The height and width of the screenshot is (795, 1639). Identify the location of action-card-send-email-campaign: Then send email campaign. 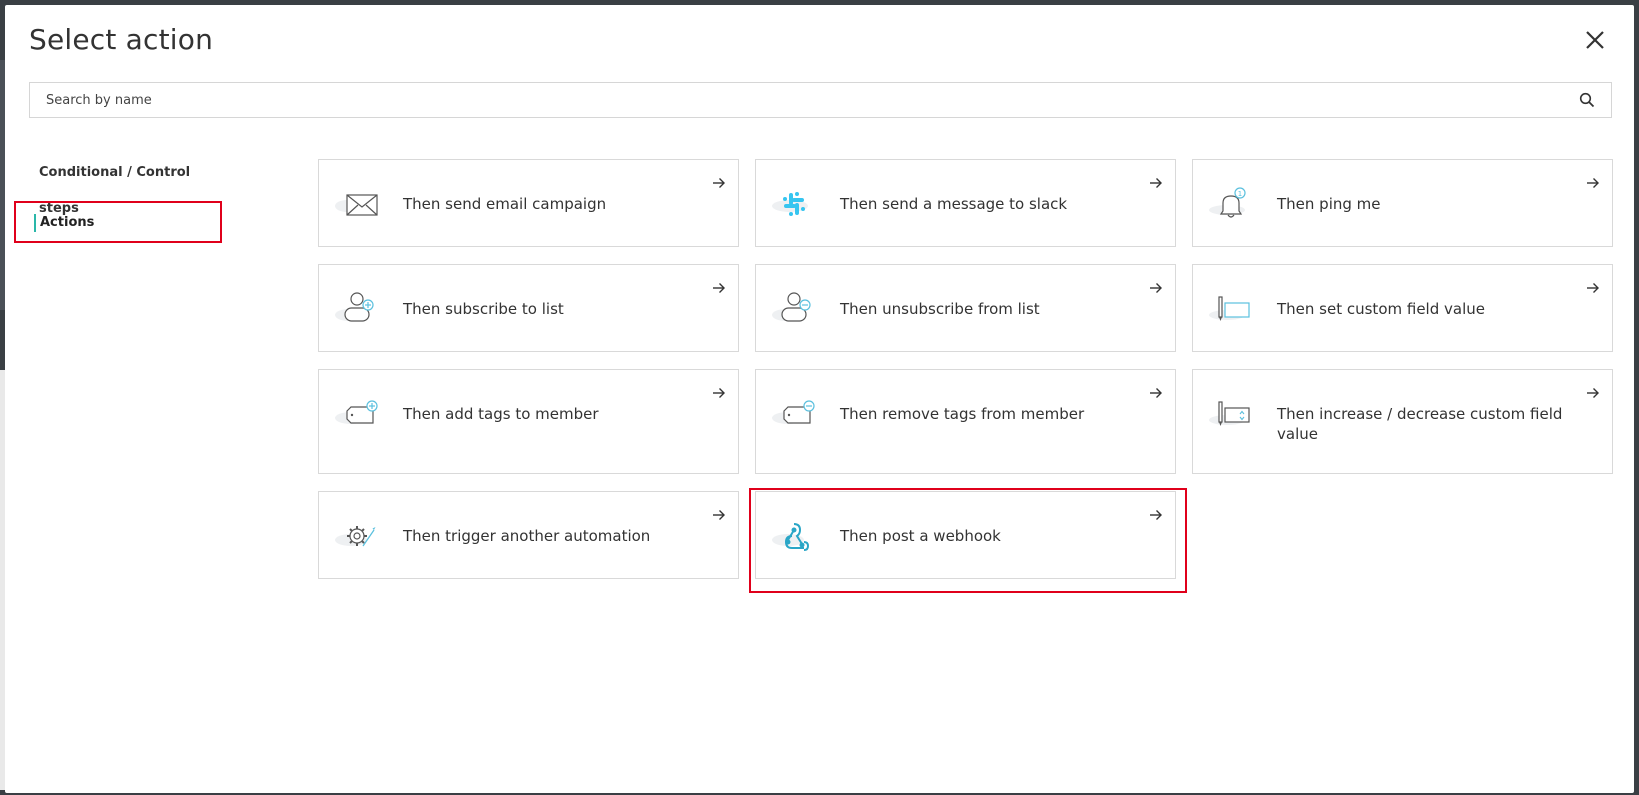
(528, 203).